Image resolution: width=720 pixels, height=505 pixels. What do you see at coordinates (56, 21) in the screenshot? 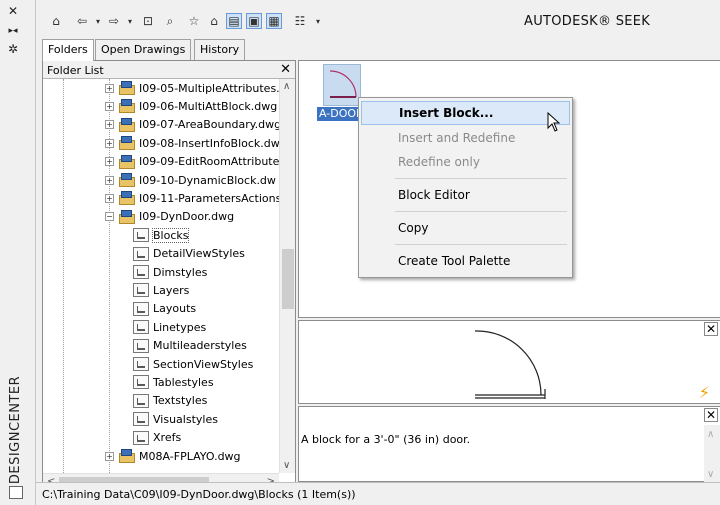
I see `load-icon: ⌂` at bounding box center [56, 21].